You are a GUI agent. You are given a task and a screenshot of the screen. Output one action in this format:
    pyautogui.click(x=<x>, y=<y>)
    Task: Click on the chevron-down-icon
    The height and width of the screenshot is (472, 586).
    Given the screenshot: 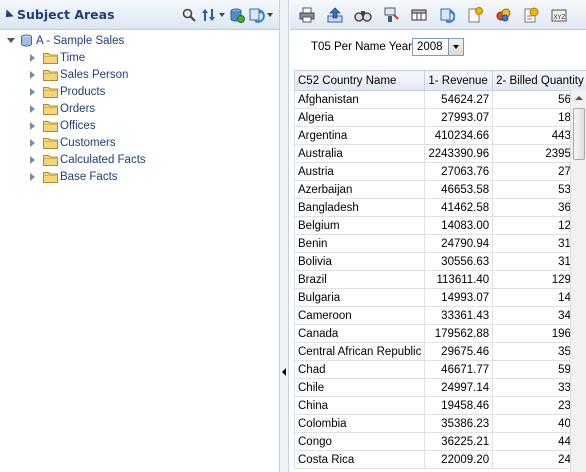 What is the action you would take?
    pyautogui.click(x=455, y=47)
    